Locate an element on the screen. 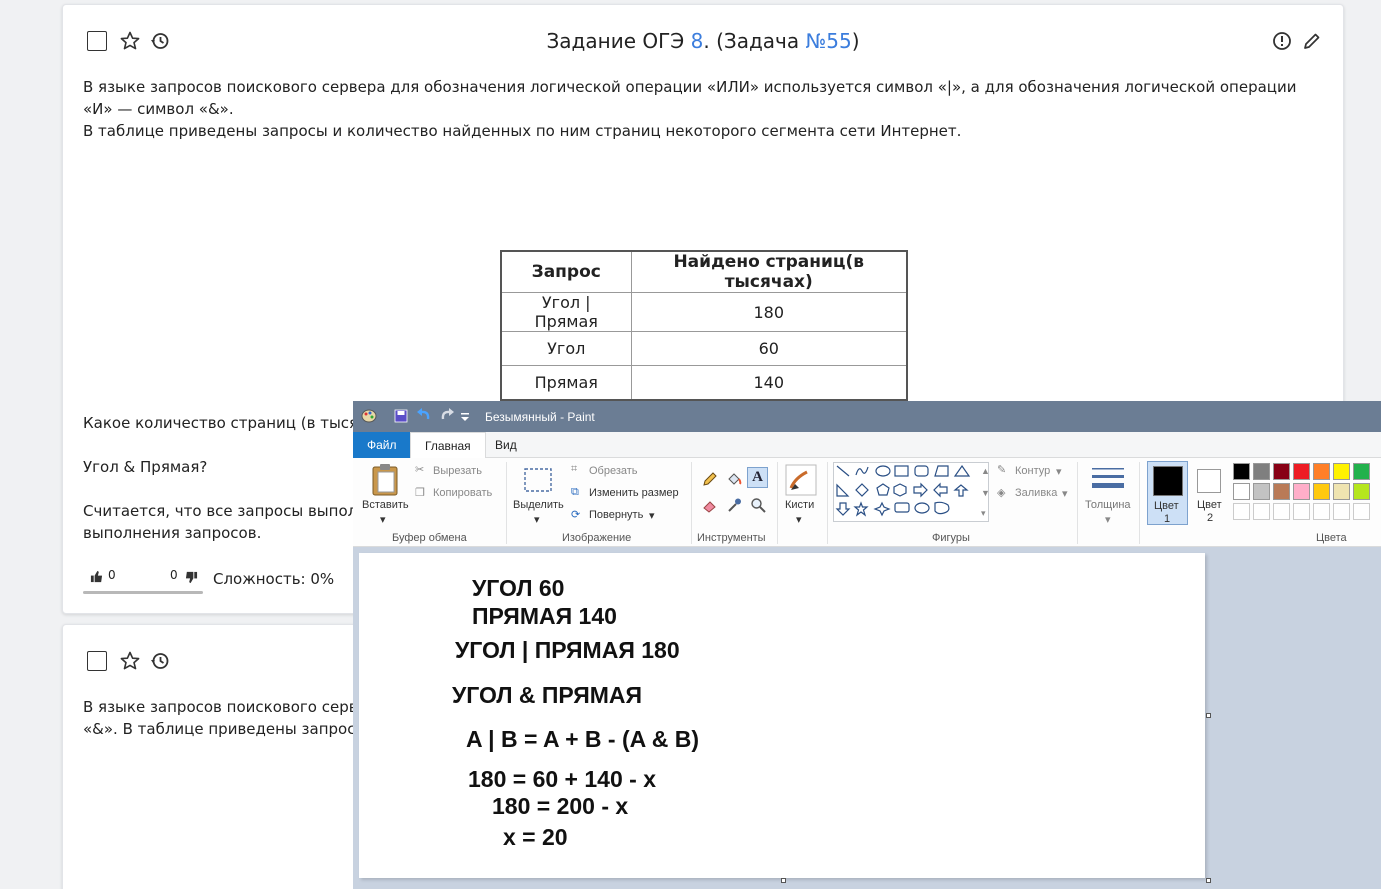 This screenshot has height=889, width=1381. table-header-row: Запрос Найдено страниц(в тысячах) is located at coordinates (704, 271).